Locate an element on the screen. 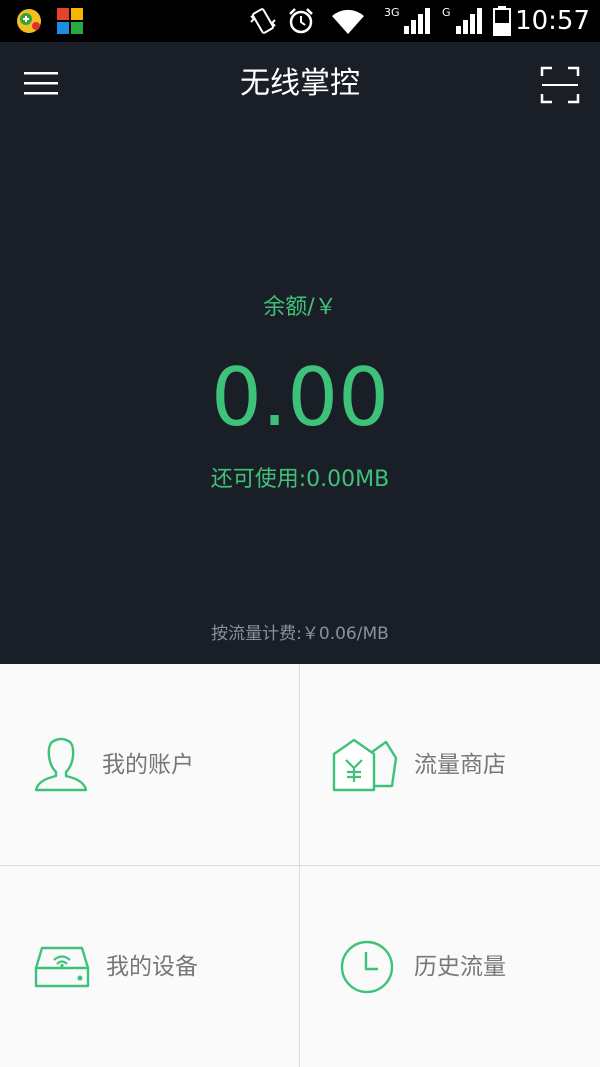  vibrate-icon is located at coordinates (263, 23).